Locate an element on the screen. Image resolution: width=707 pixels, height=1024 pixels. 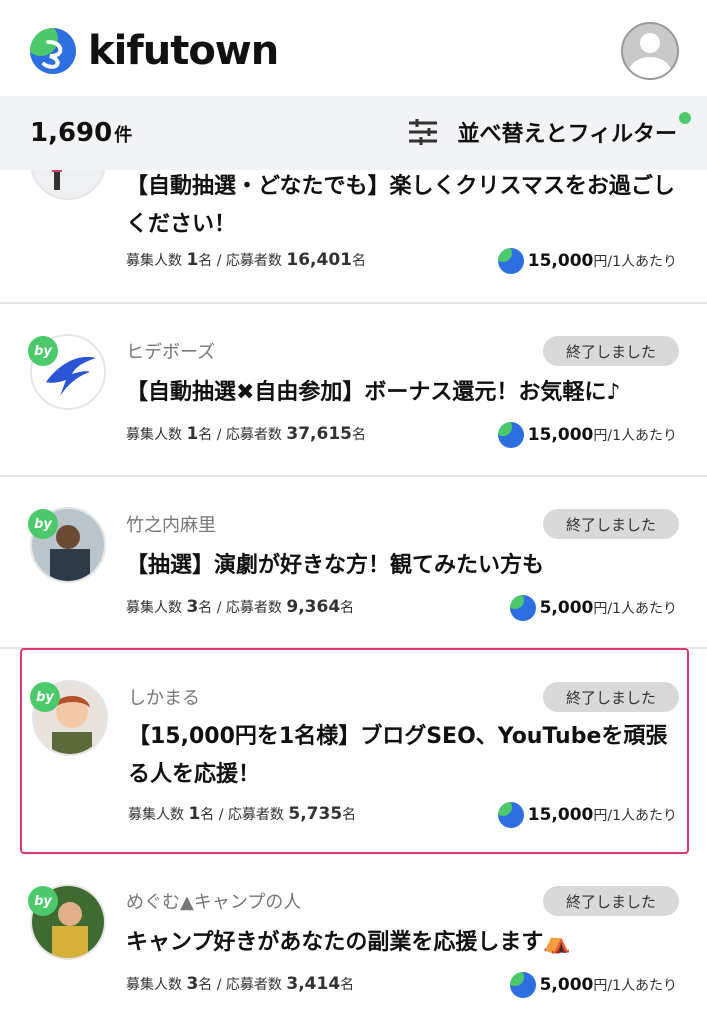
campaign-stats: 募集人数 3名 / 応募者数 9,364名 is located at coordinates (240, 607).